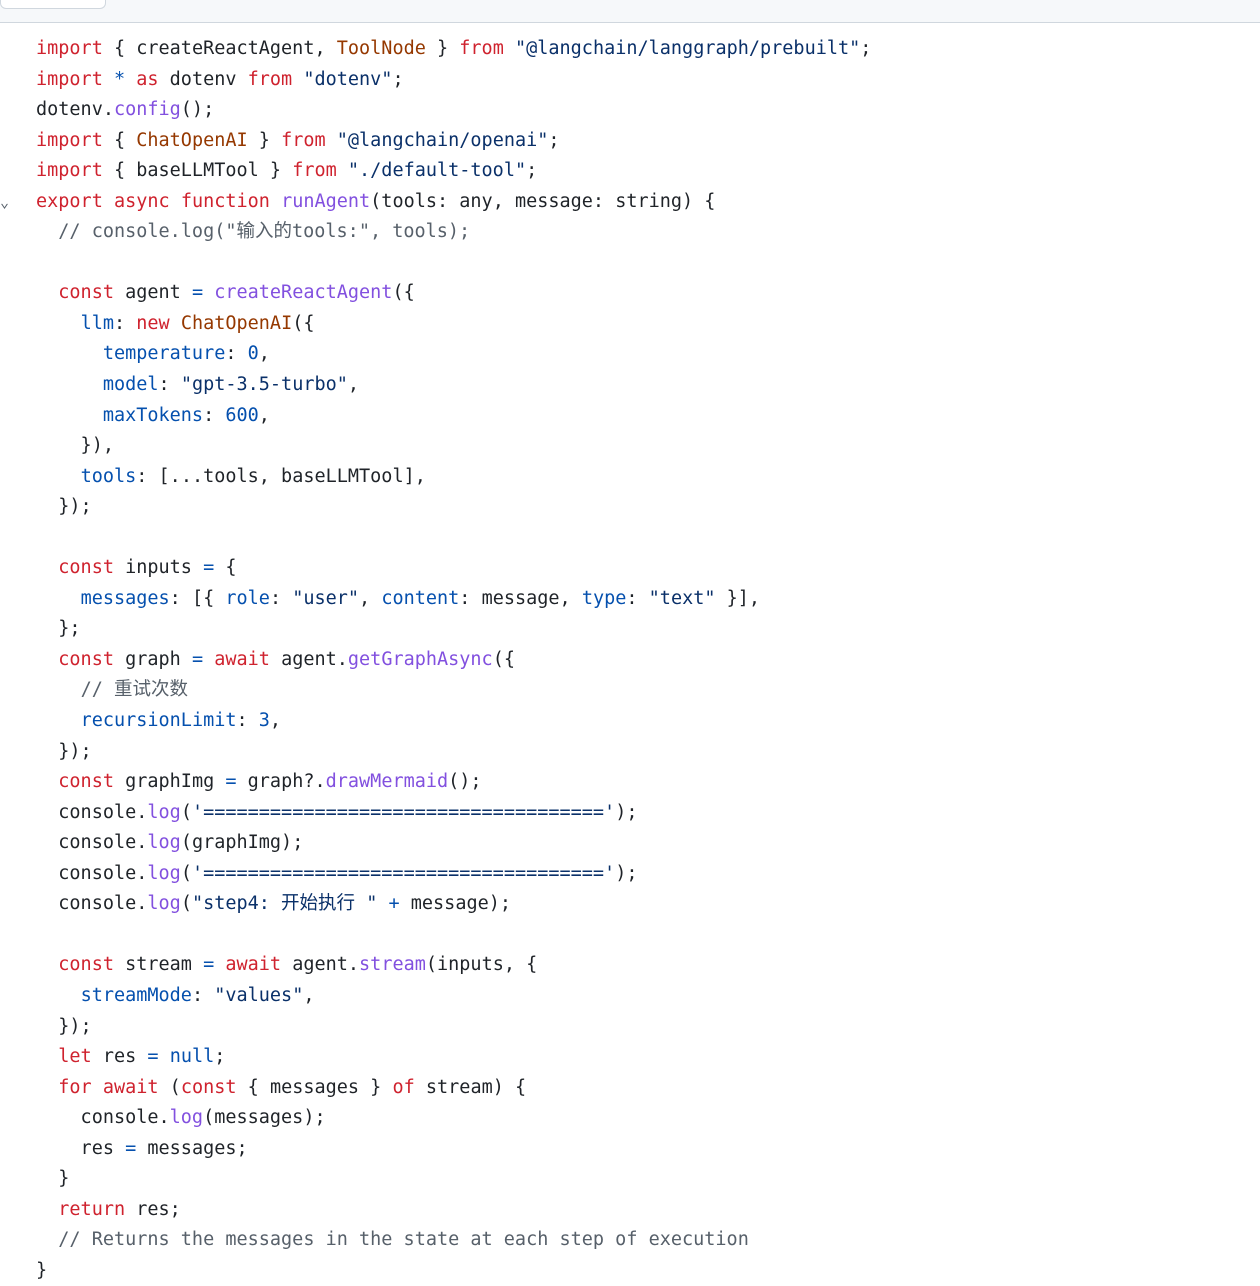  What do you see at coordinates (220, 80) in the screenshot?
I see `code-line-text: import * as dotenv from "dotenv";` at bounding box center [220, 80].